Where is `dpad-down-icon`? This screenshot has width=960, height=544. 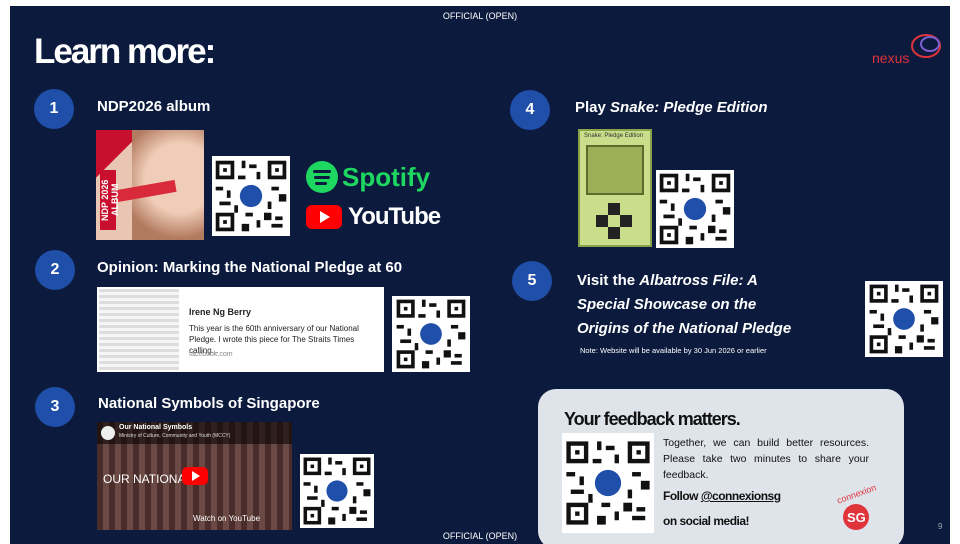 dpad-down-icon is located at coordinates (614, 233).